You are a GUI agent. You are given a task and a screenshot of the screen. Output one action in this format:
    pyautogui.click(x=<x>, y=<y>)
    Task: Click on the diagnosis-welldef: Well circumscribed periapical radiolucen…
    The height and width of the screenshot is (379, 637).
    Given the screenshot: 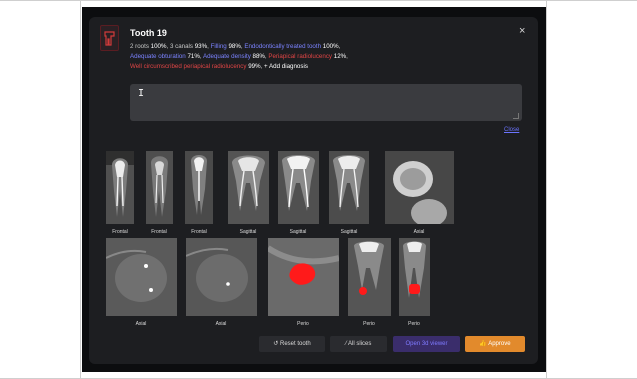 What is the action you would take?
    pyautogui.click(x=188, y=66)
    